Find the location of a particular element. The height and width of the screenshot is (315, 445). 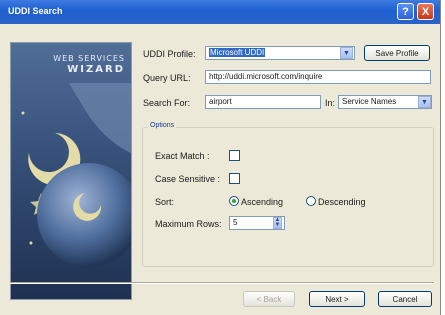

save-profile-button: Save Profile is located at coordinates (397, 53).